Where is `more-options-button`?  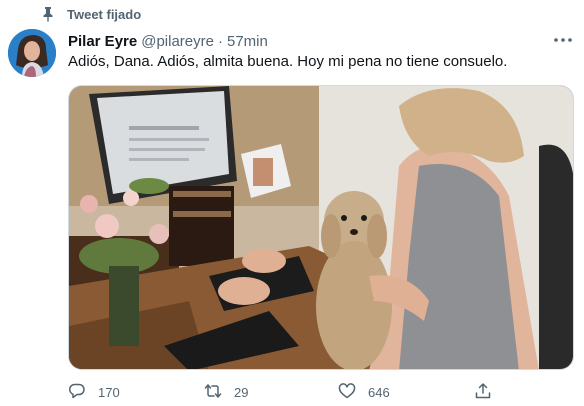
more-options-button is located at coordinates (563, 39).